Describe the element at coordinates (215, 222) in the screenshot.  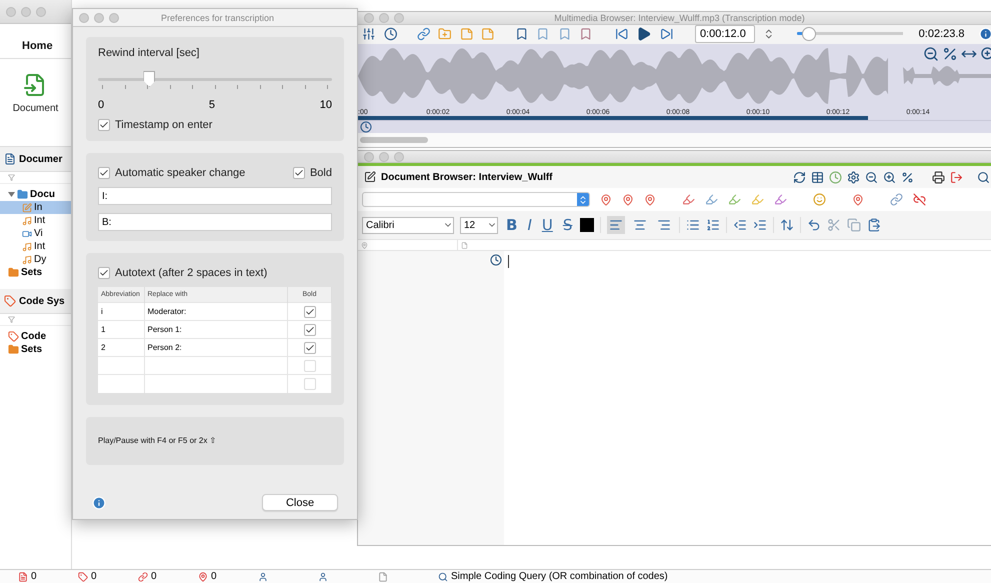
I see `speaker-field: B:` at that location.